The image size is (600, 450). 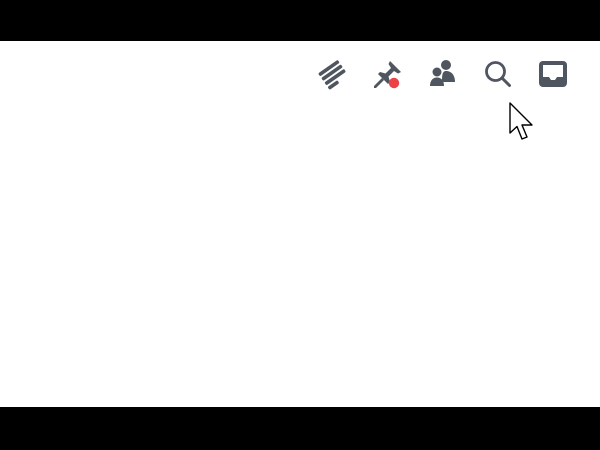 I want to click on members-icon, so click(x=443, y=74).